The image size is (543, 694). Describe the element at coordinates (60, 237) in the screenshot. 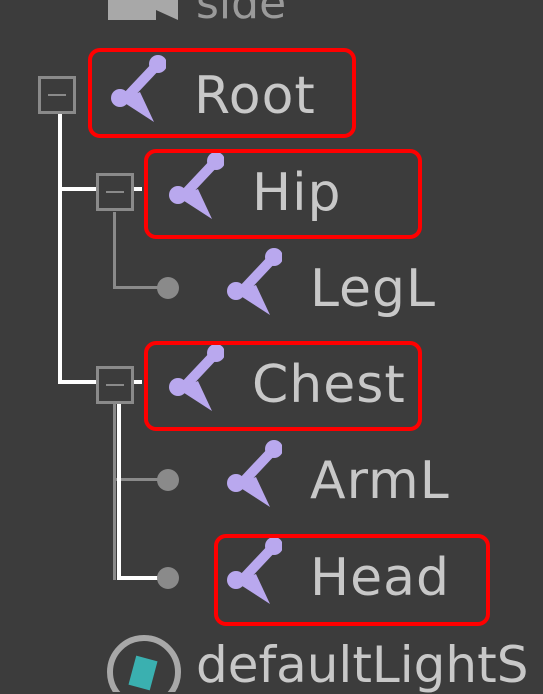

I see `hierarchy-line` at that location.